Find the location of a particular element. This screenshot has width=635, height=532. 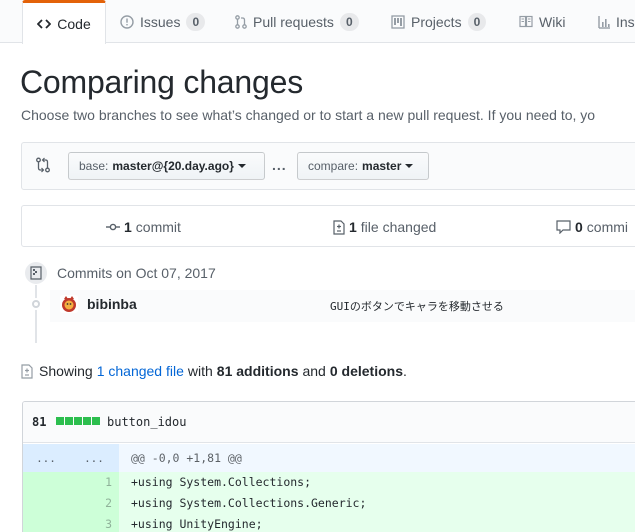

comments-count: 0 is located at coordinates (579, 227).